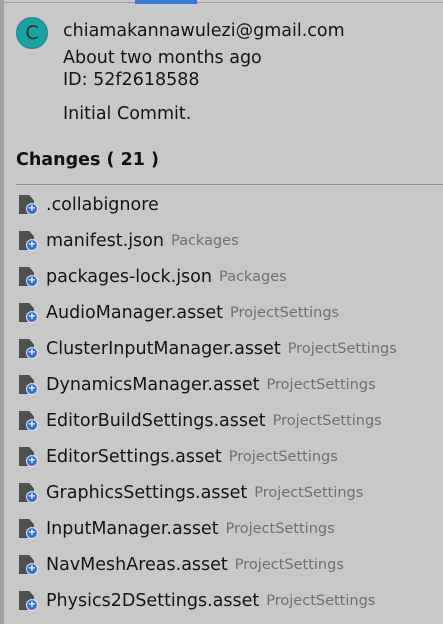 The image size is (443, 624). I want to click on file-name: NavMeshAreas.asset, so click(137, 565).